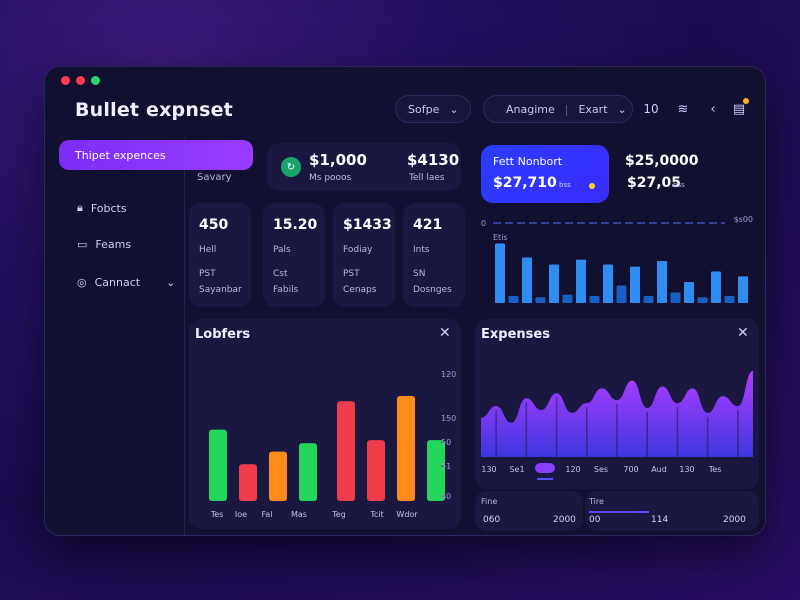 The height and width of the screenshot is (600, 800). Describe the element at coordinates (338, 514) in the screenshot. I see `x-tick-label: Teg` at that location.